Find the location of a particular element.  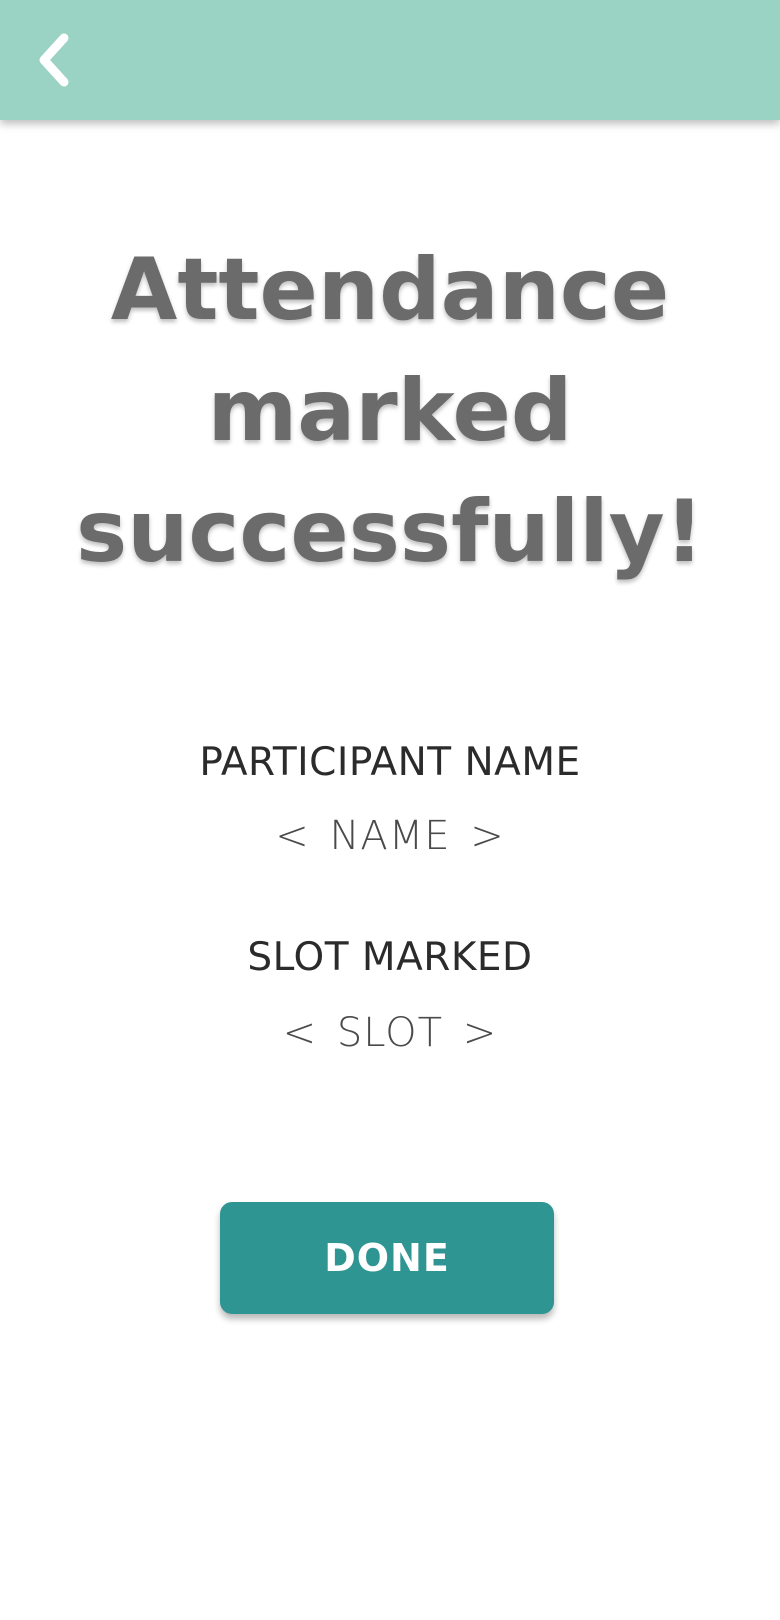

back-button is located at coordinates (54, 60).